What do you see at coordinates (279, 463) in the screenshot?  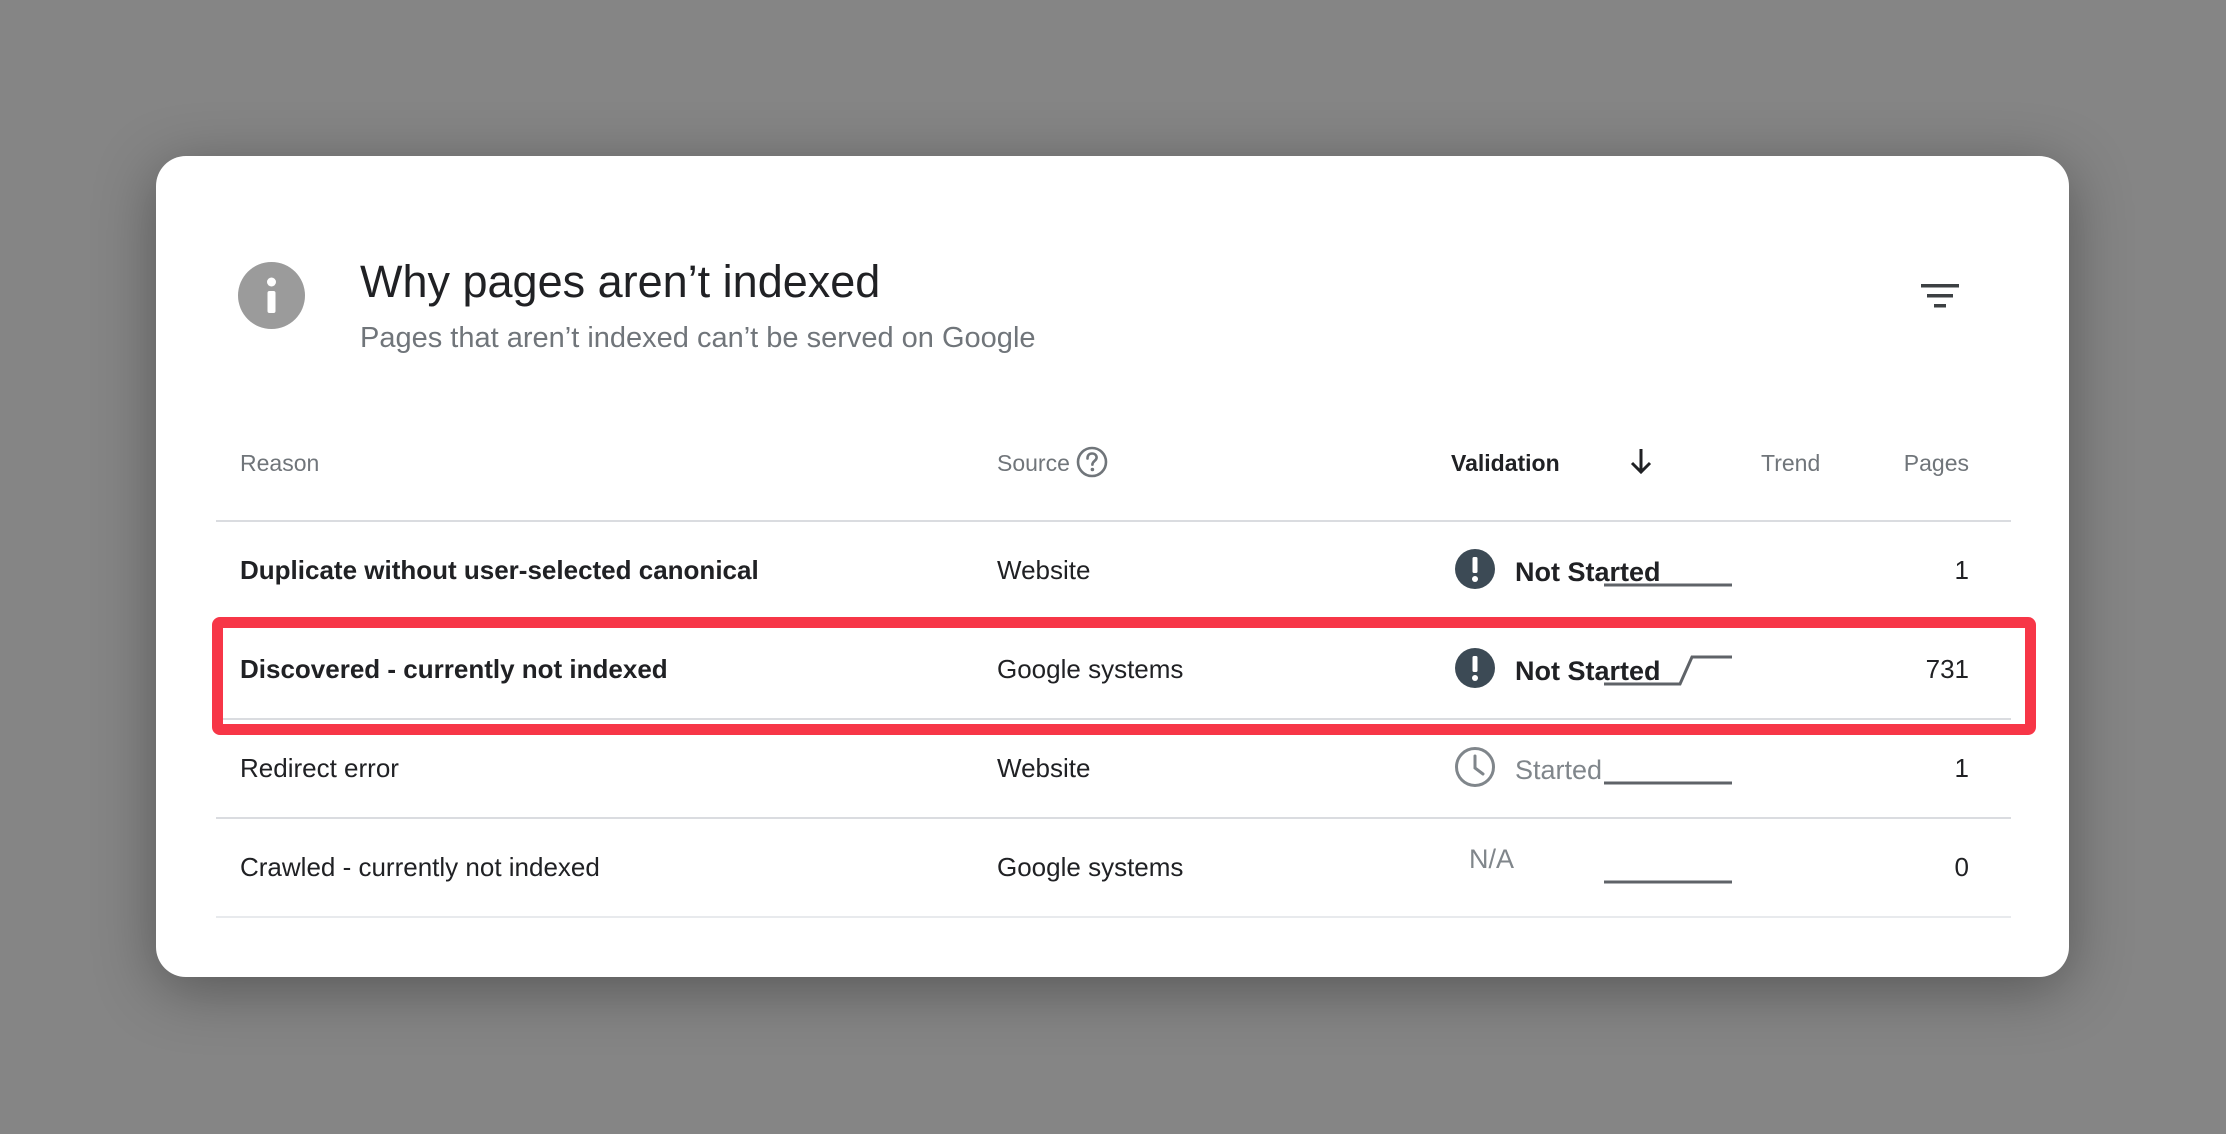 I see `header-reason: Reason` at bounding box center [279, 463].